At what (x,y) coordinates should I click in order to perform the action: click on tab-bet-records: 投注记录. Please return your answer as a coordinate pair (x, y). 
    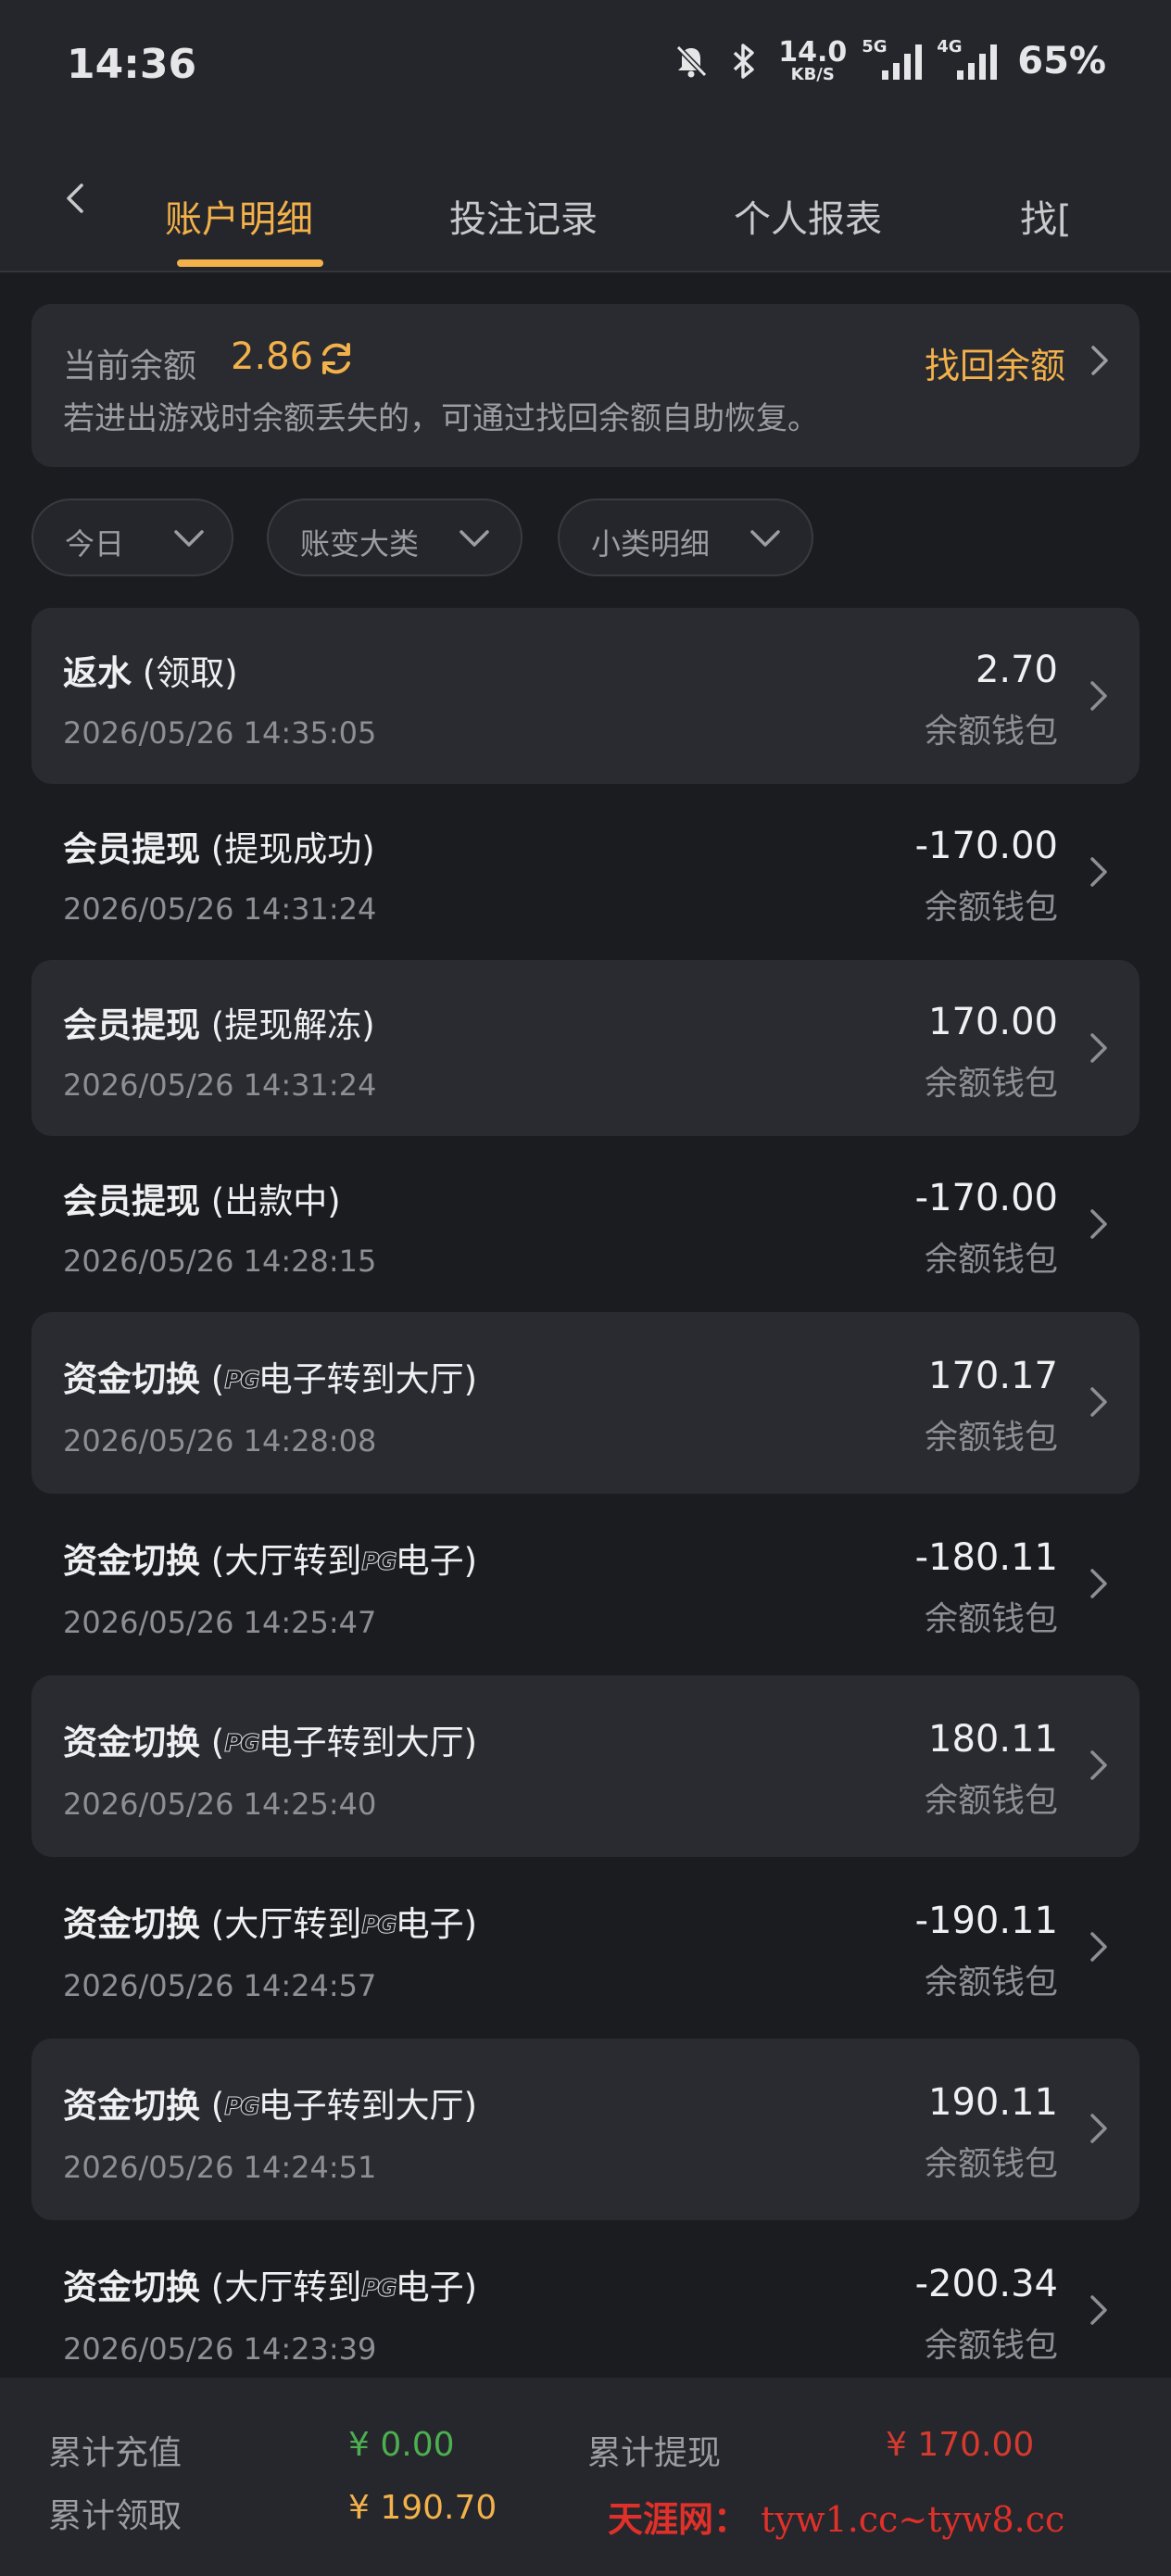
    Looking at the image, I should click on (523, 216).